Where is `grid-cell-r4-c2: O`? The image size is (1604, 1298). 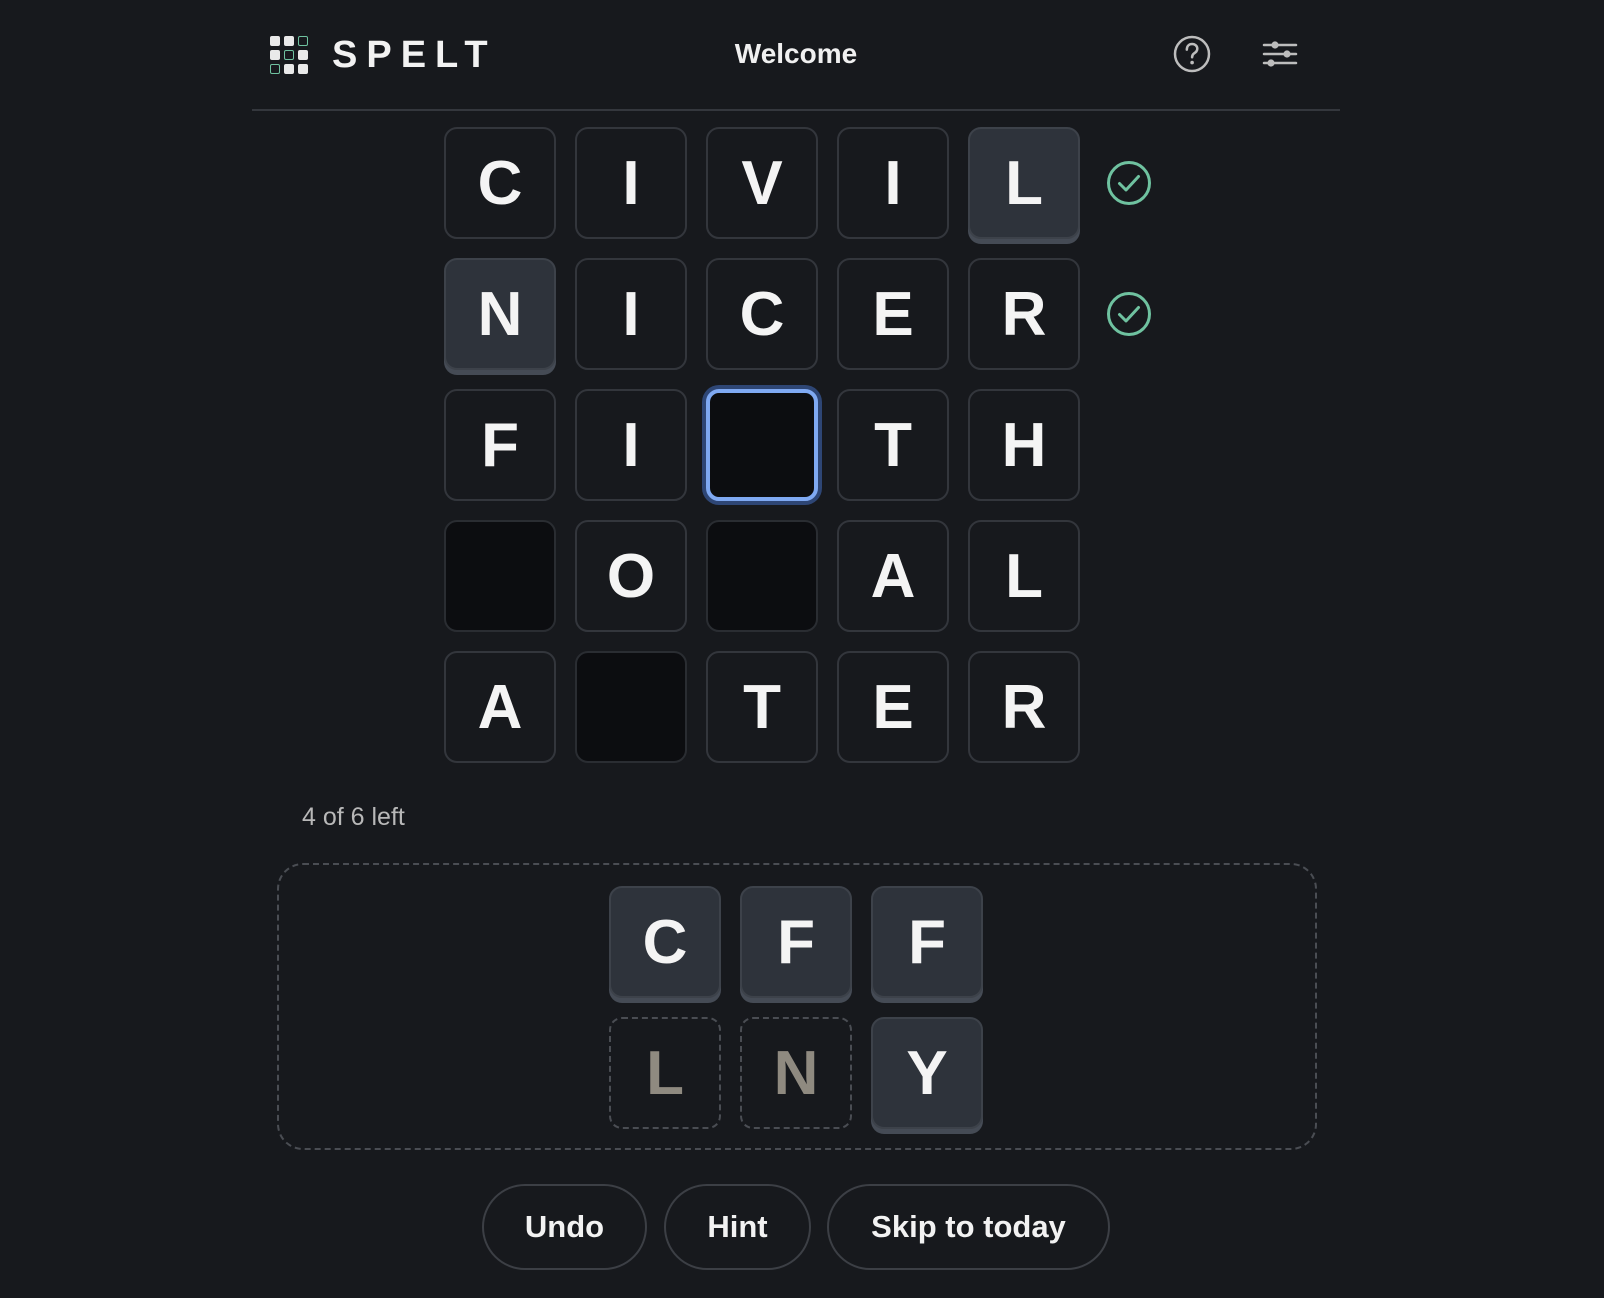 grid-cell-r4-c2: O is located at coordinates (631, 576).